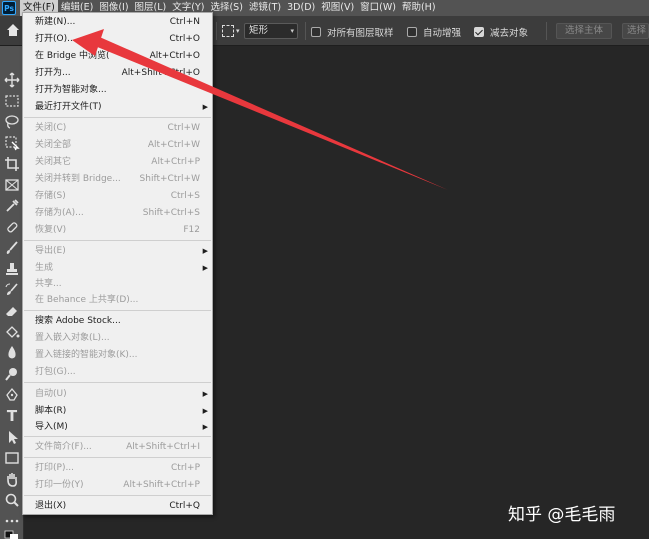 The image size is (649, 539). What do you see at coordinates (635, 31) in the screenshot?
I see `select-and-mask-button: 选择` at bounding box center [635, 31].